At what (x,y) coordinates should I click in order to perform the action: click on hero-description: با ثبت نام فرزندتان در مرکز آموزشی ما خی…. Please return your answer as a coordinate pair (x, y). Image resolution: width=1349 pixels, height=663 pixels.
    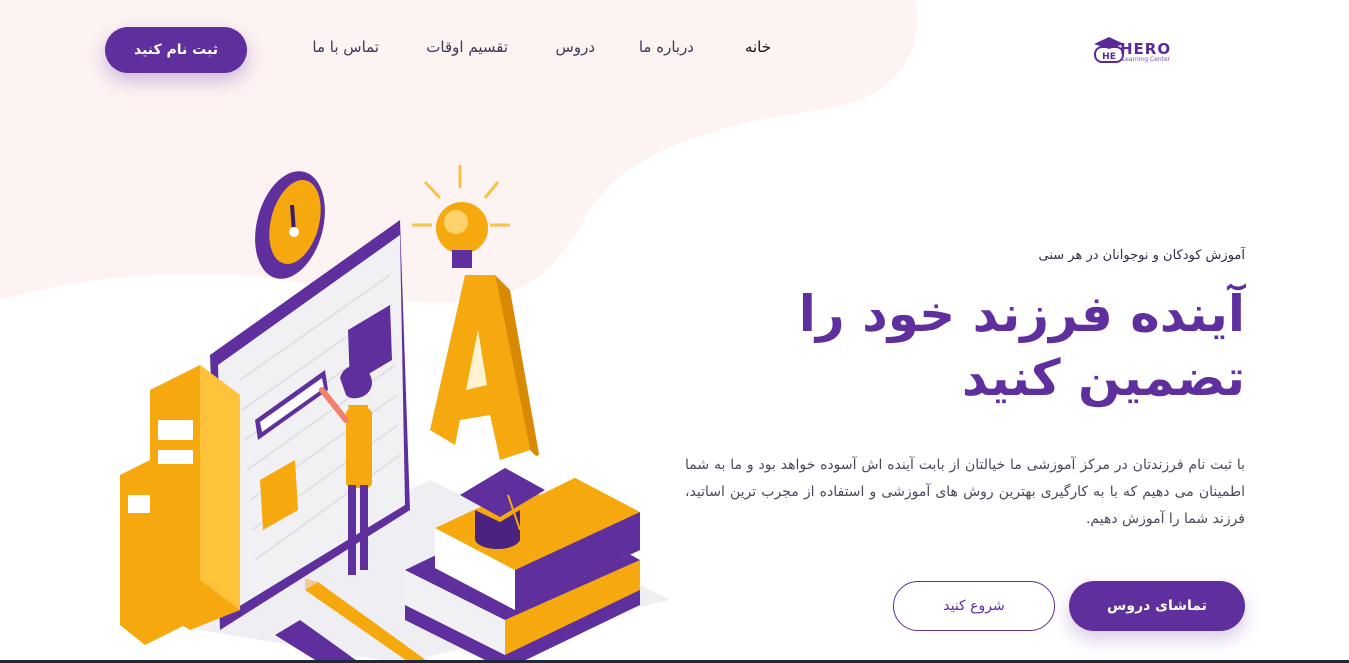
    Looking at the image, I should click on (965, 492).